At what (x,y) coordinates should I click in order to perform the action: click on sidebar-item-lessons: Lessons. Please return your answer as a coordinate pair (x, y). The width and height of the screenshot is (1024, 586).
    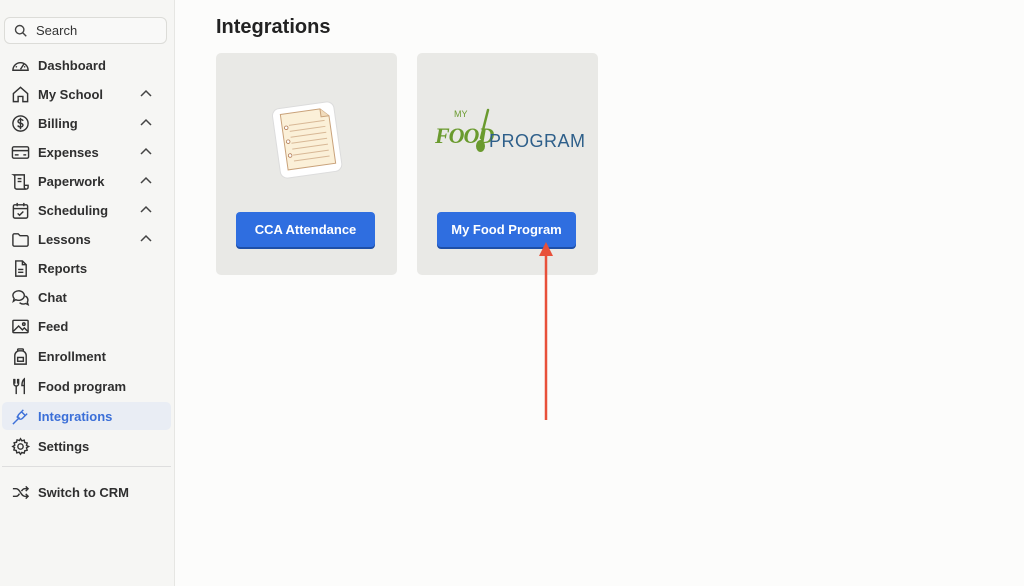
    Looking at the image, I should click on (86, 239).